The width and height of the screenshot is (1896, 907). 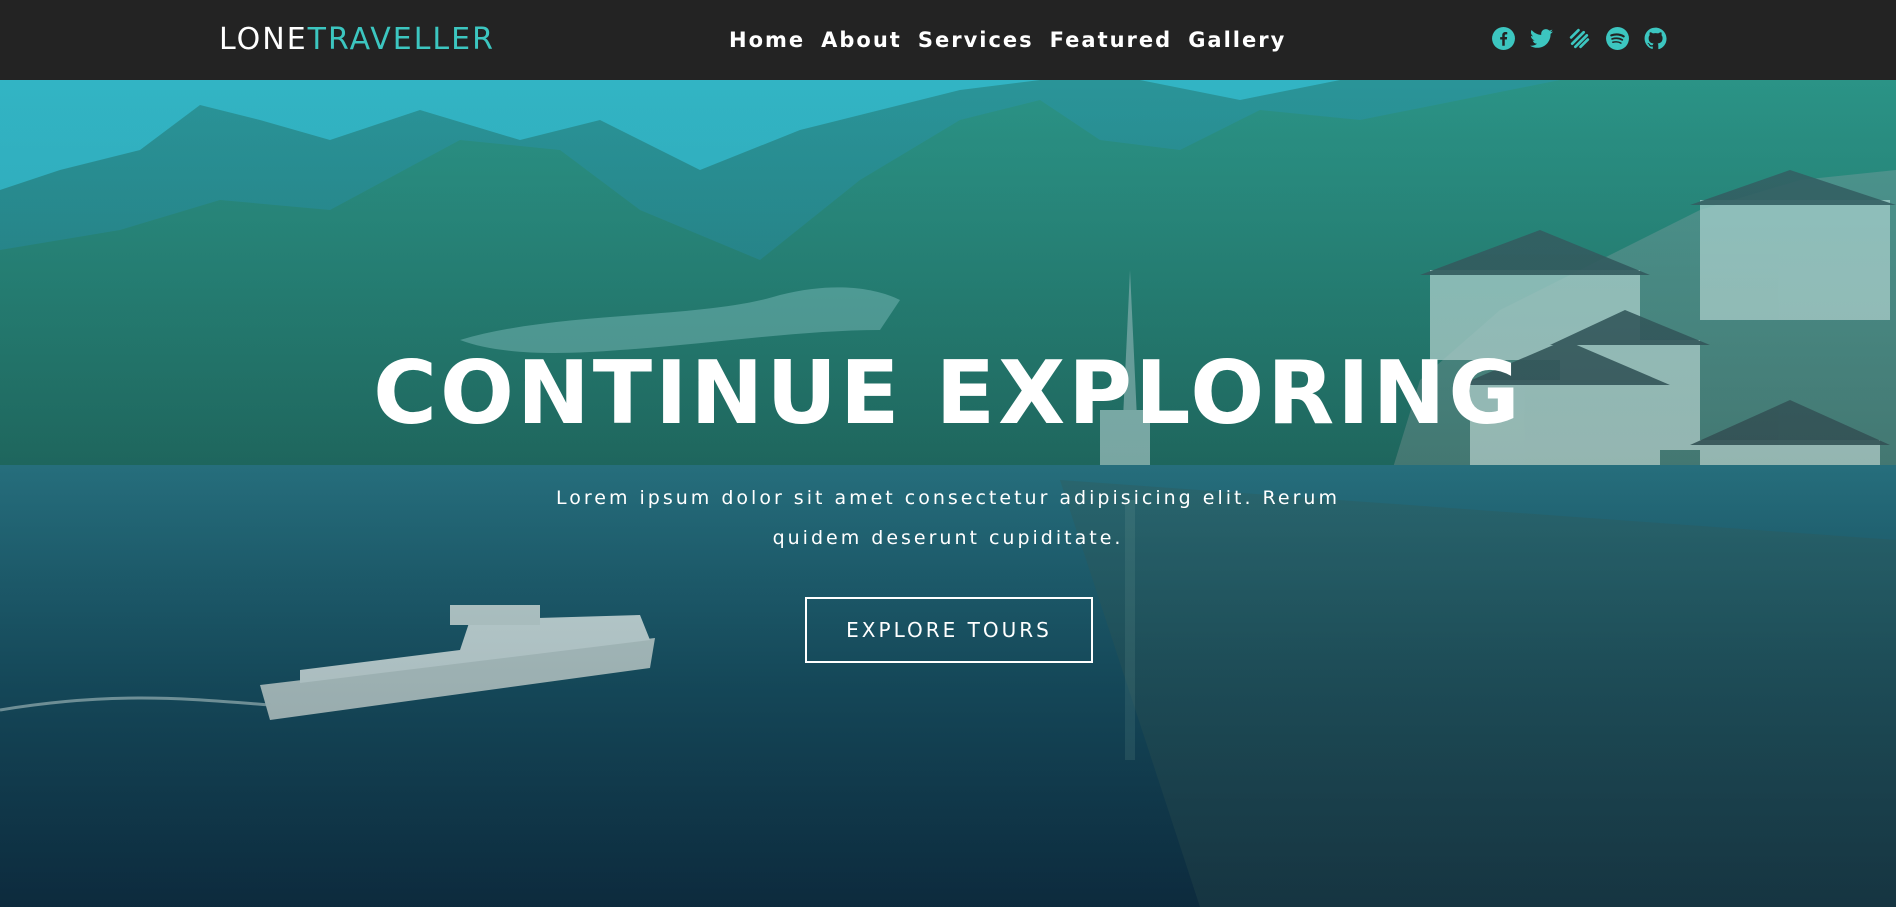 I want to click on nav-link-home: Home, so click(x=767, y=40).